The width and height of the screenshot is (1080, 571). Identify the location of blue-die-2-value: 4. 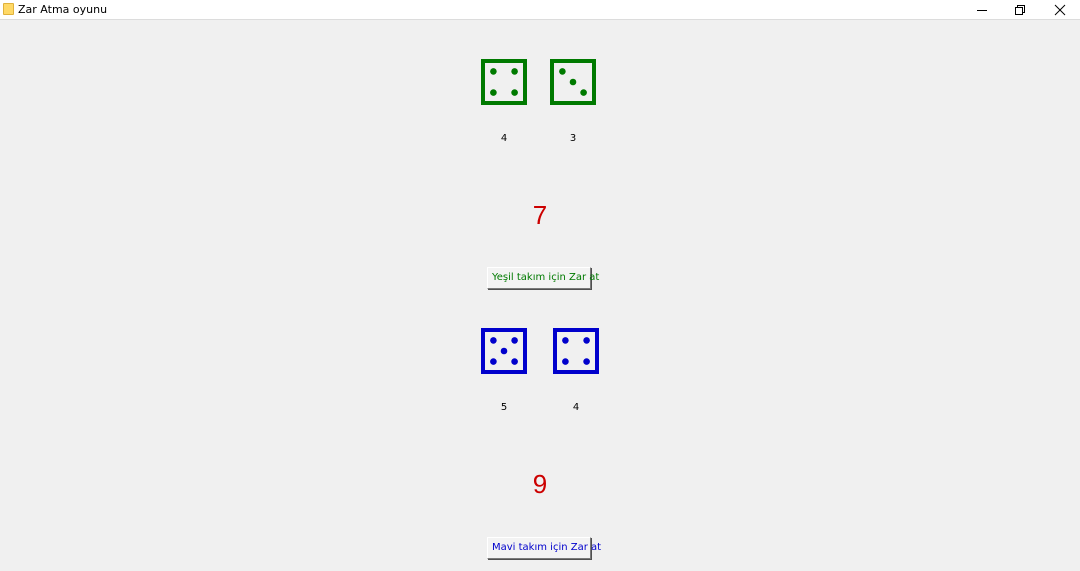
(576, 407).